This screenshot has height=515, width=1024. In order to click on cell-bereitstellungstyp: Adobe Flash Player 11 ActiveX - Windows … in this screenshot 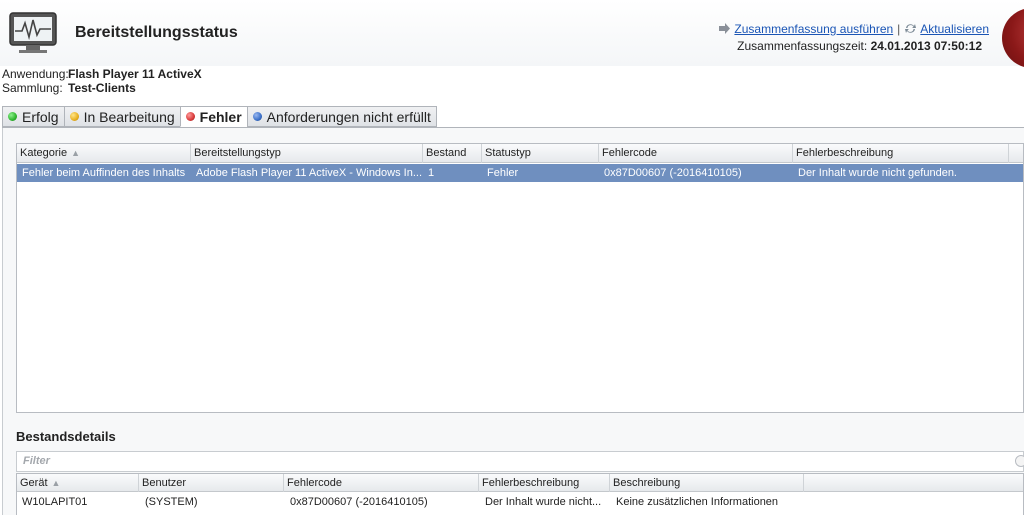, I will do `click(309, 173)`.